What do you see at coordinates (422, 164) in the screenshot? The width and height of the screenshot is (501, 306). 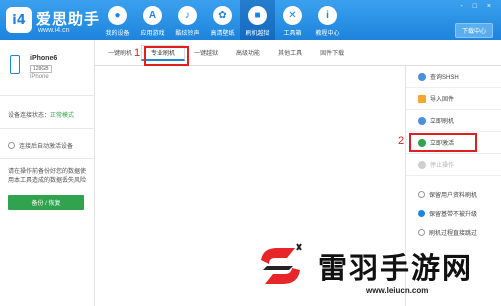 I see `stop-icon` at bounding box center [422, 164].